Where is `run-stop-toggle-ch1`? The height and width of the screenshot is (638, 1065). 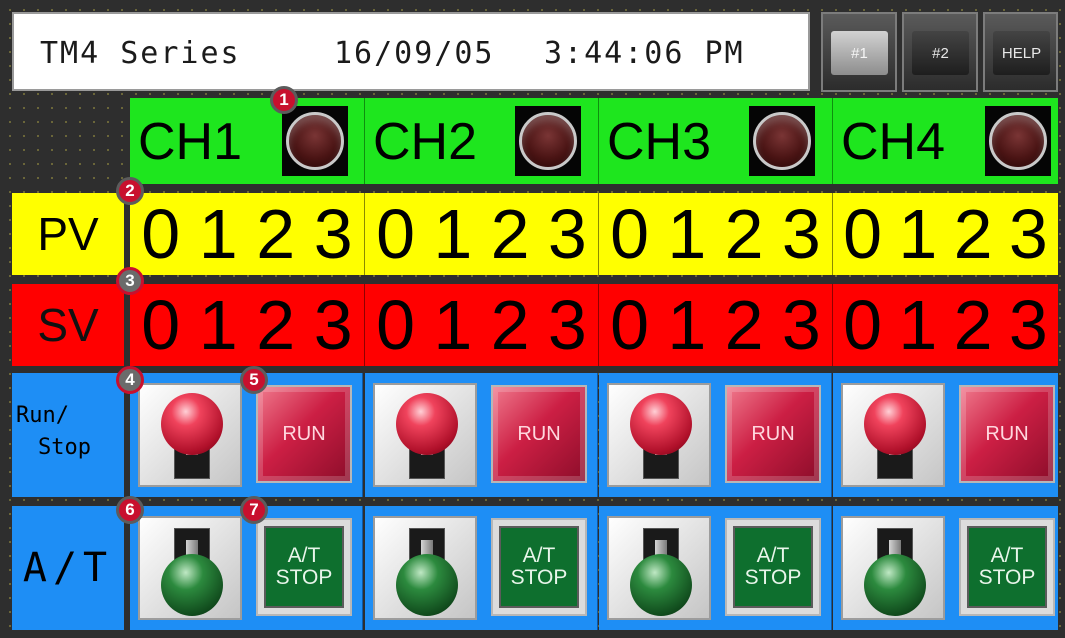 run-stop-toggle-ch1 is located at coordinates (190, 435).